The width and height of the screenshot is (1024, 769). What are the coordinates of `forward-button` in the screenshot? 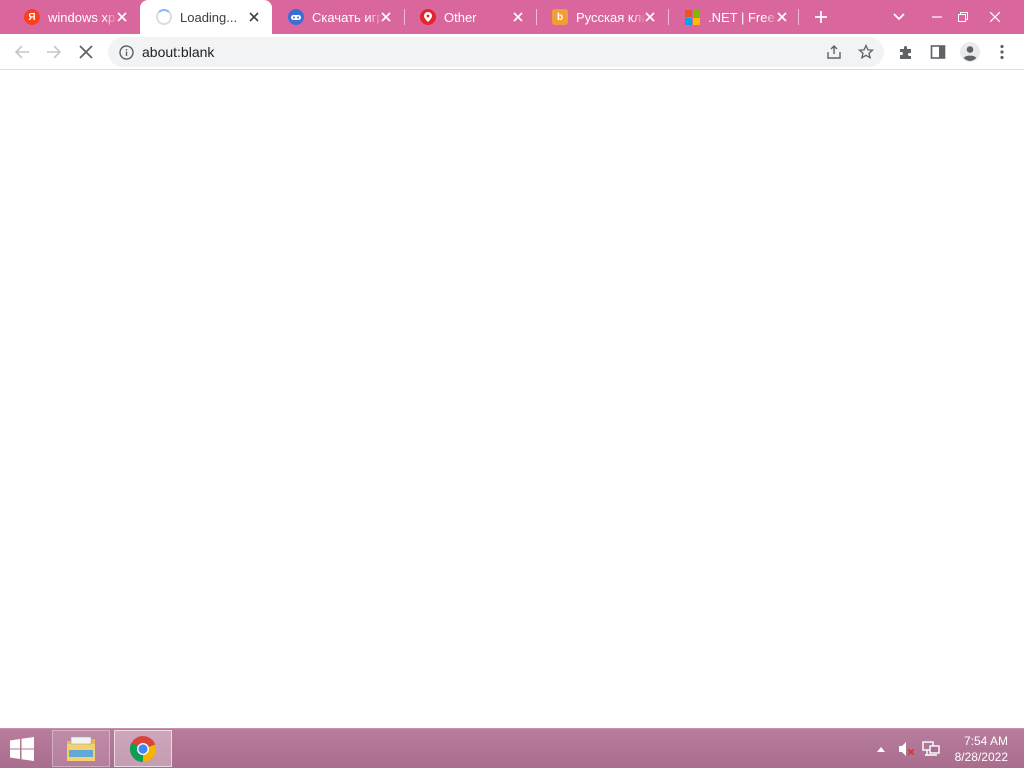 It's located at (54, 52).